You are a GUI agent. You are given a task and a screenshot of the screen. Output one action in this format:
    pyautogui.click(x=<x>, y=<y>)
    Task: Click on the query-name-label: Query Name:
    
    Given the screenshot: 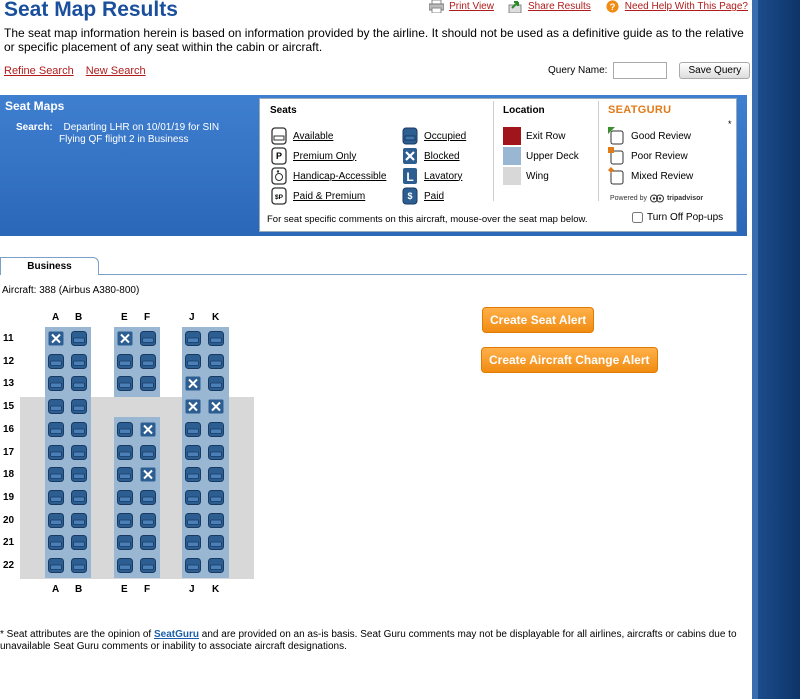 What is the action you would take?
    pyautogui.click(x=578, y=70)
    